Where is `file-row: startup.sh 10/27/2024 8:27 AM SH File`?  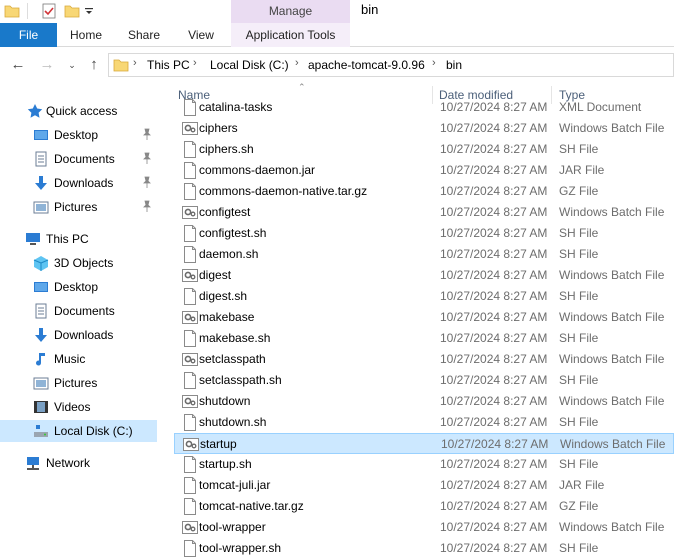
file-row: startup.sh 10/27/2024 8:27 AM SH File is located at coordinates (424, 464).